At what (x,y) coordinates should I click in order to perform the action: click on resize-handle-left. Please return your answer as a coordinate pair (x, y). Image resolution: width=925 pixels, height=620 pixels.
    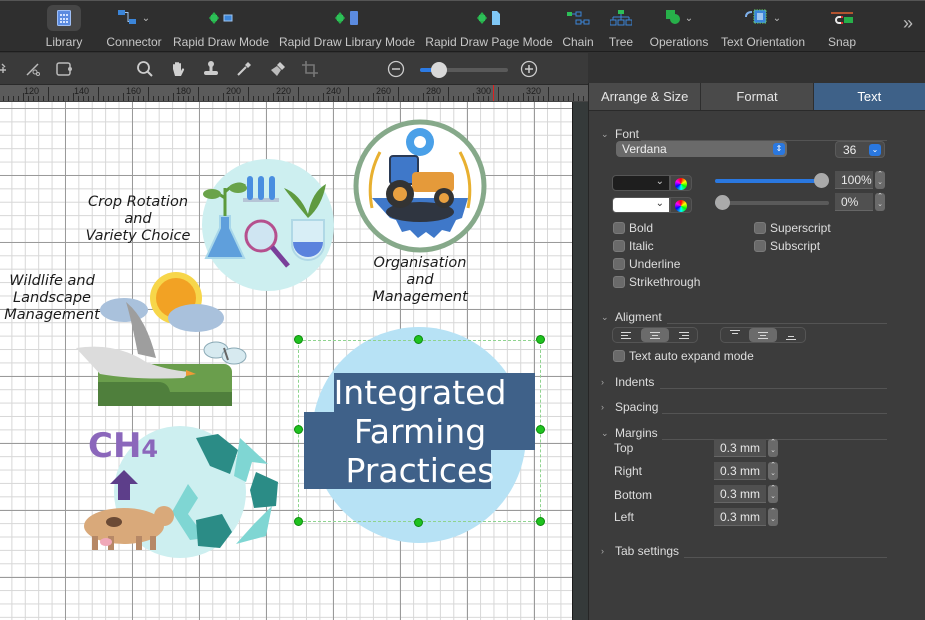
    Looking at the image, I should click on (298, 429).